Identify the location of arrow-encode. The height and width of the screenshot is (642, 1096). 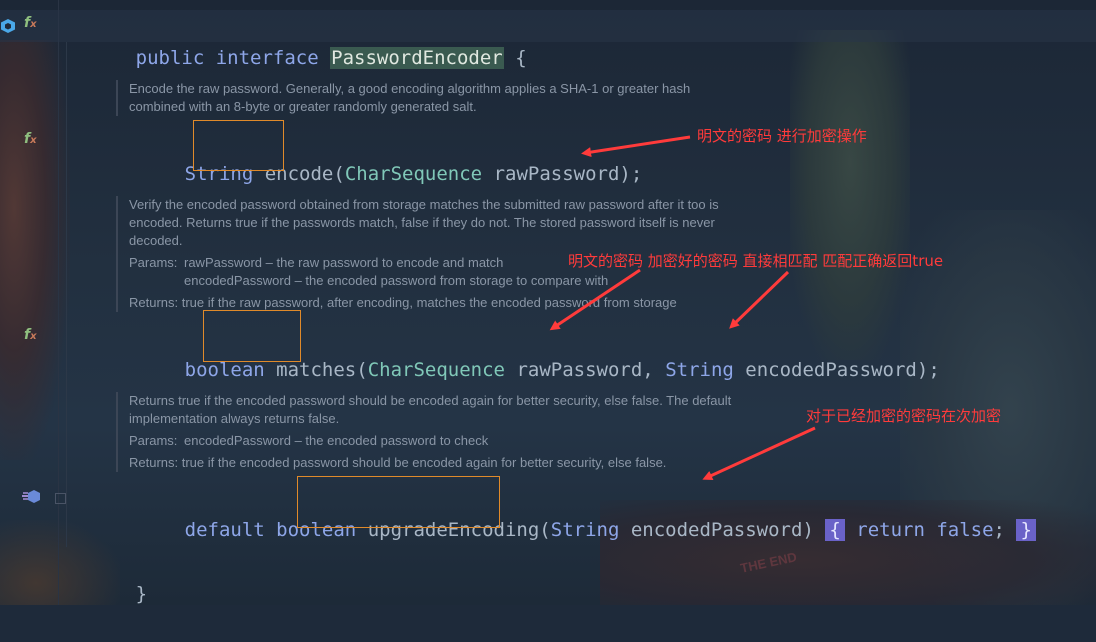
(636, 146).